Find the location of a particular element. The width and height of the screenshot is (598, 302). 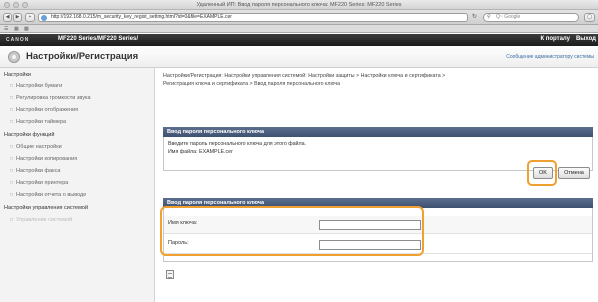

forward-arrow-icon: ▶ is located at coordinates (17, 17).